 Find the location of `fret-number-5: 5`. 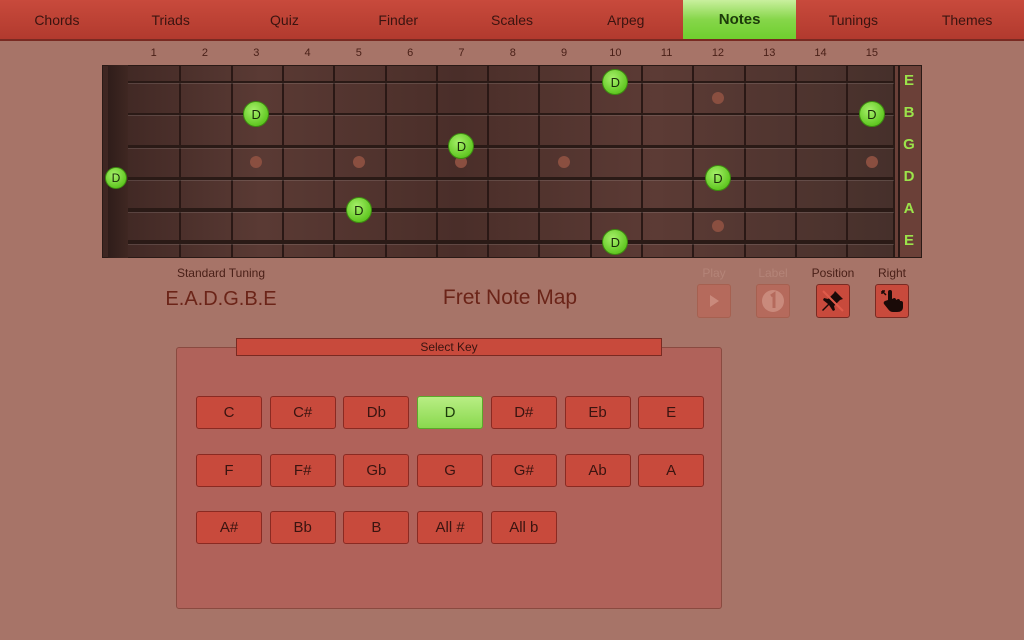

fret-number-5: 5 is located at coordinates (358, 53).